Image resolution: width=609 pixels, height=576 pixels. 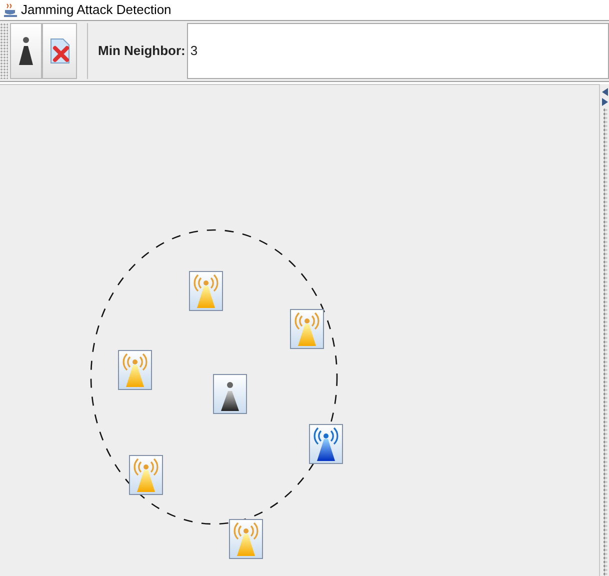 I want to click on signal-tower-icon, so click(x=326, y=444).